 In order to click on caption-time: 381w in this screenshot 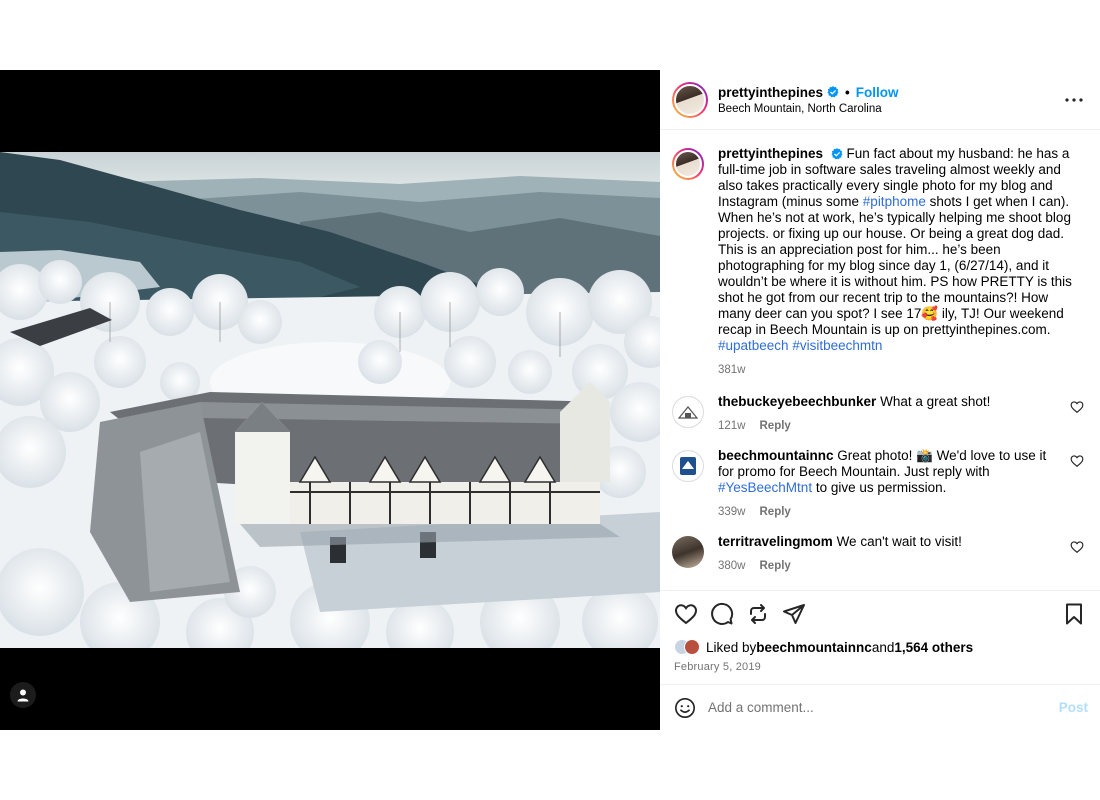, I will do `click(732, 370)`.